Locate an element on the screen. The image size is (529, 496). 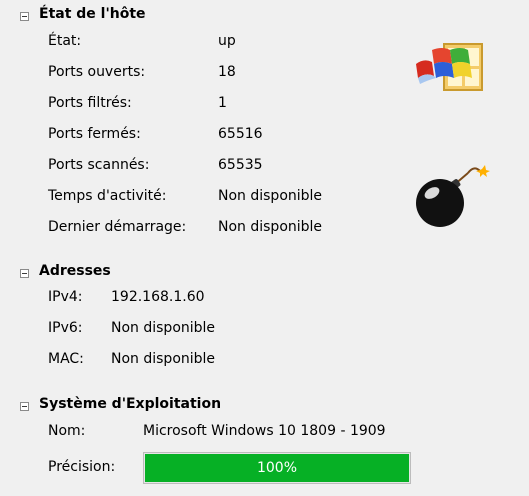
row-value: 192.168.1.60 is located at coordinates (158, 297).